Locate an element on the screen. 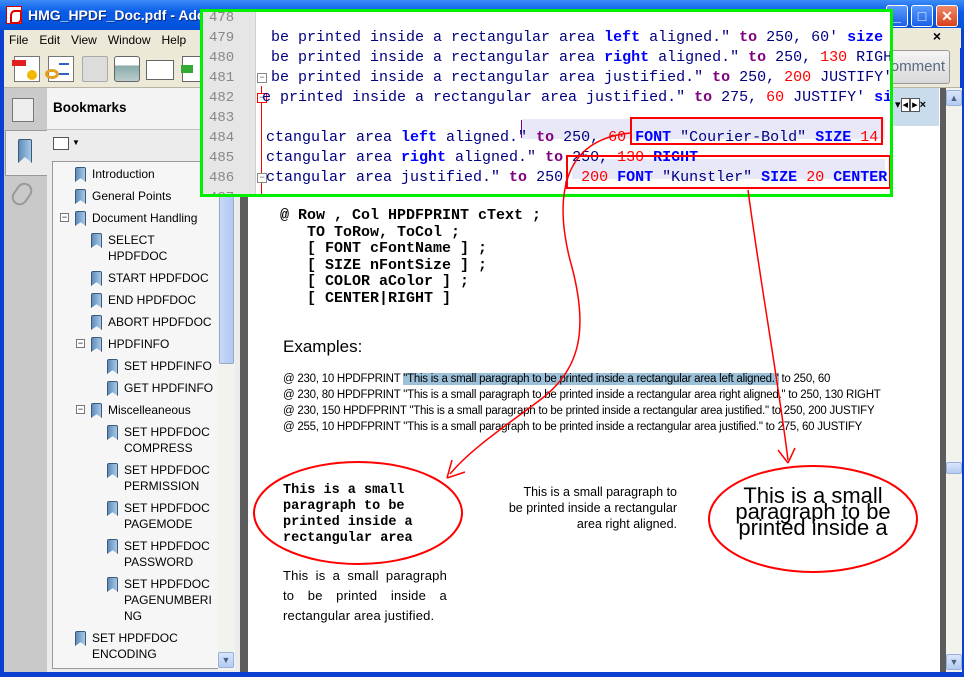 The width and height of the screenshot is (964, 677). bookmark-label: SET HPDFDOC ENCODING is located at coordinates (135, 646).